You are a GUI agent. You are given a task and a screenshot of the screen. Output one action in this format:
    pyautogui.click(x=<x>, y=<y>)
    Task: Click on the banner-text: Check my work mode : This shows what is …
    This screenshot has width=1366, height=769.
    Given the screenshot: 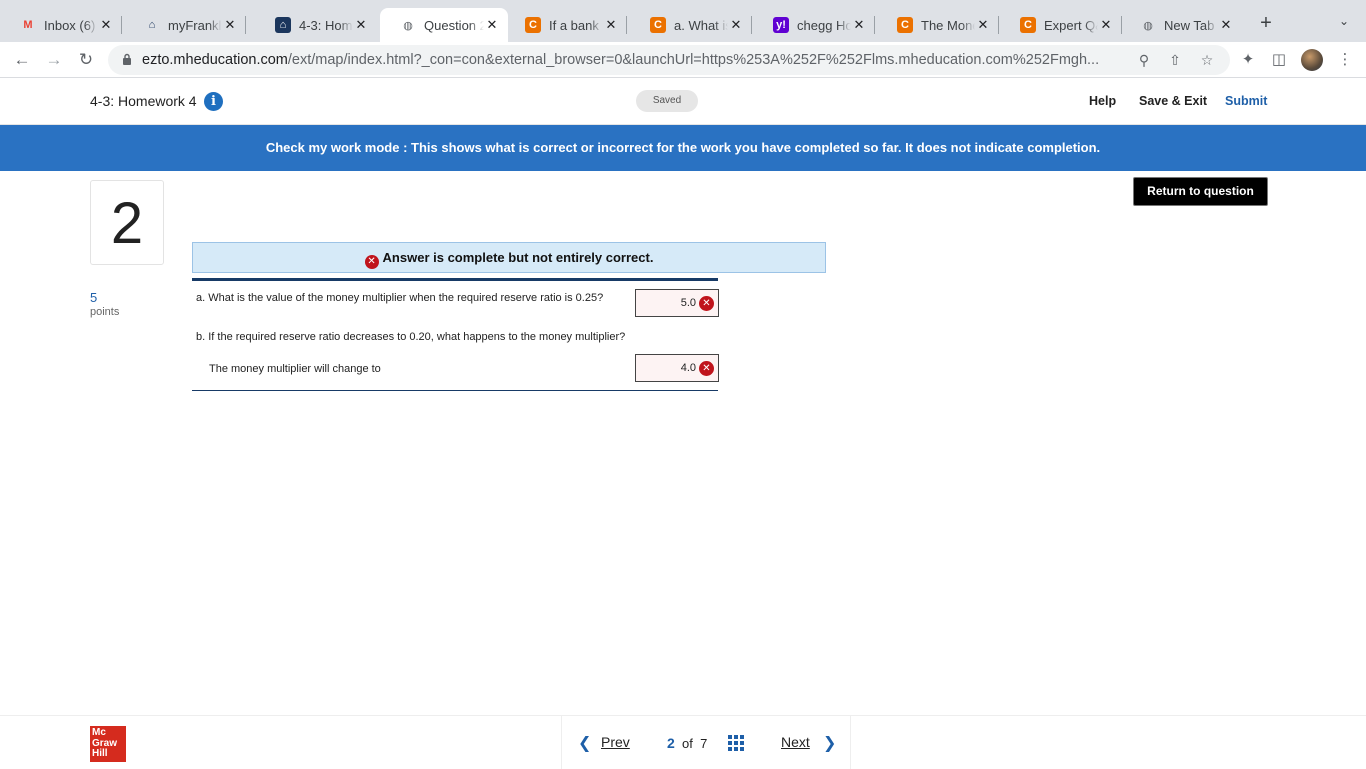 What is the action you would take?
    pyautogui.click(x=683, y=147)
    